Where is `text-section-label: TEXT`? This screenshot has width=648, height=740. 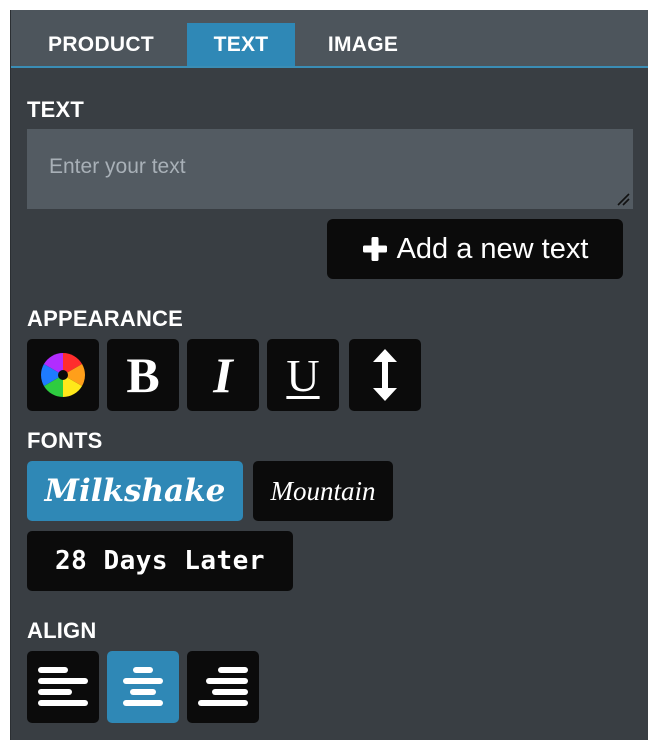 text-section-label: TEXT is located at coordinates (56, 109).